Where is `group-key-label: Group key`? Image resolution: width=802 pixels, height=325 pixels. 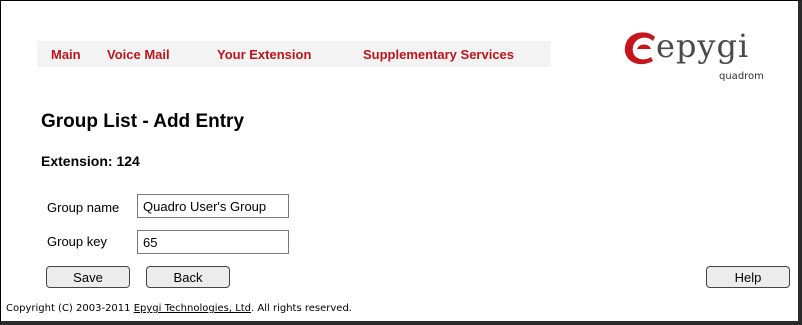
group-key-label: Group key is located at coordinates (77, 241).